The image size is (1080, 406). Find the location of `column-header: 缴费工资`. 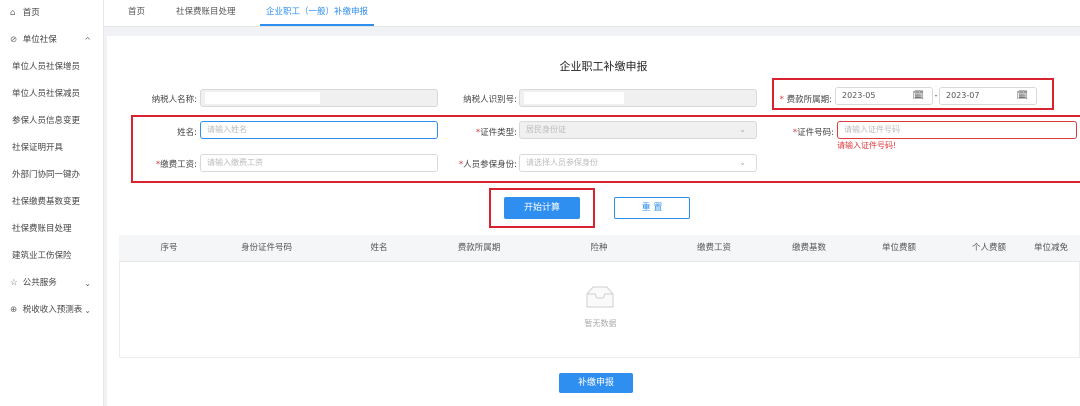

column-header: 缴费工资 is located at coordinates (713, 248).